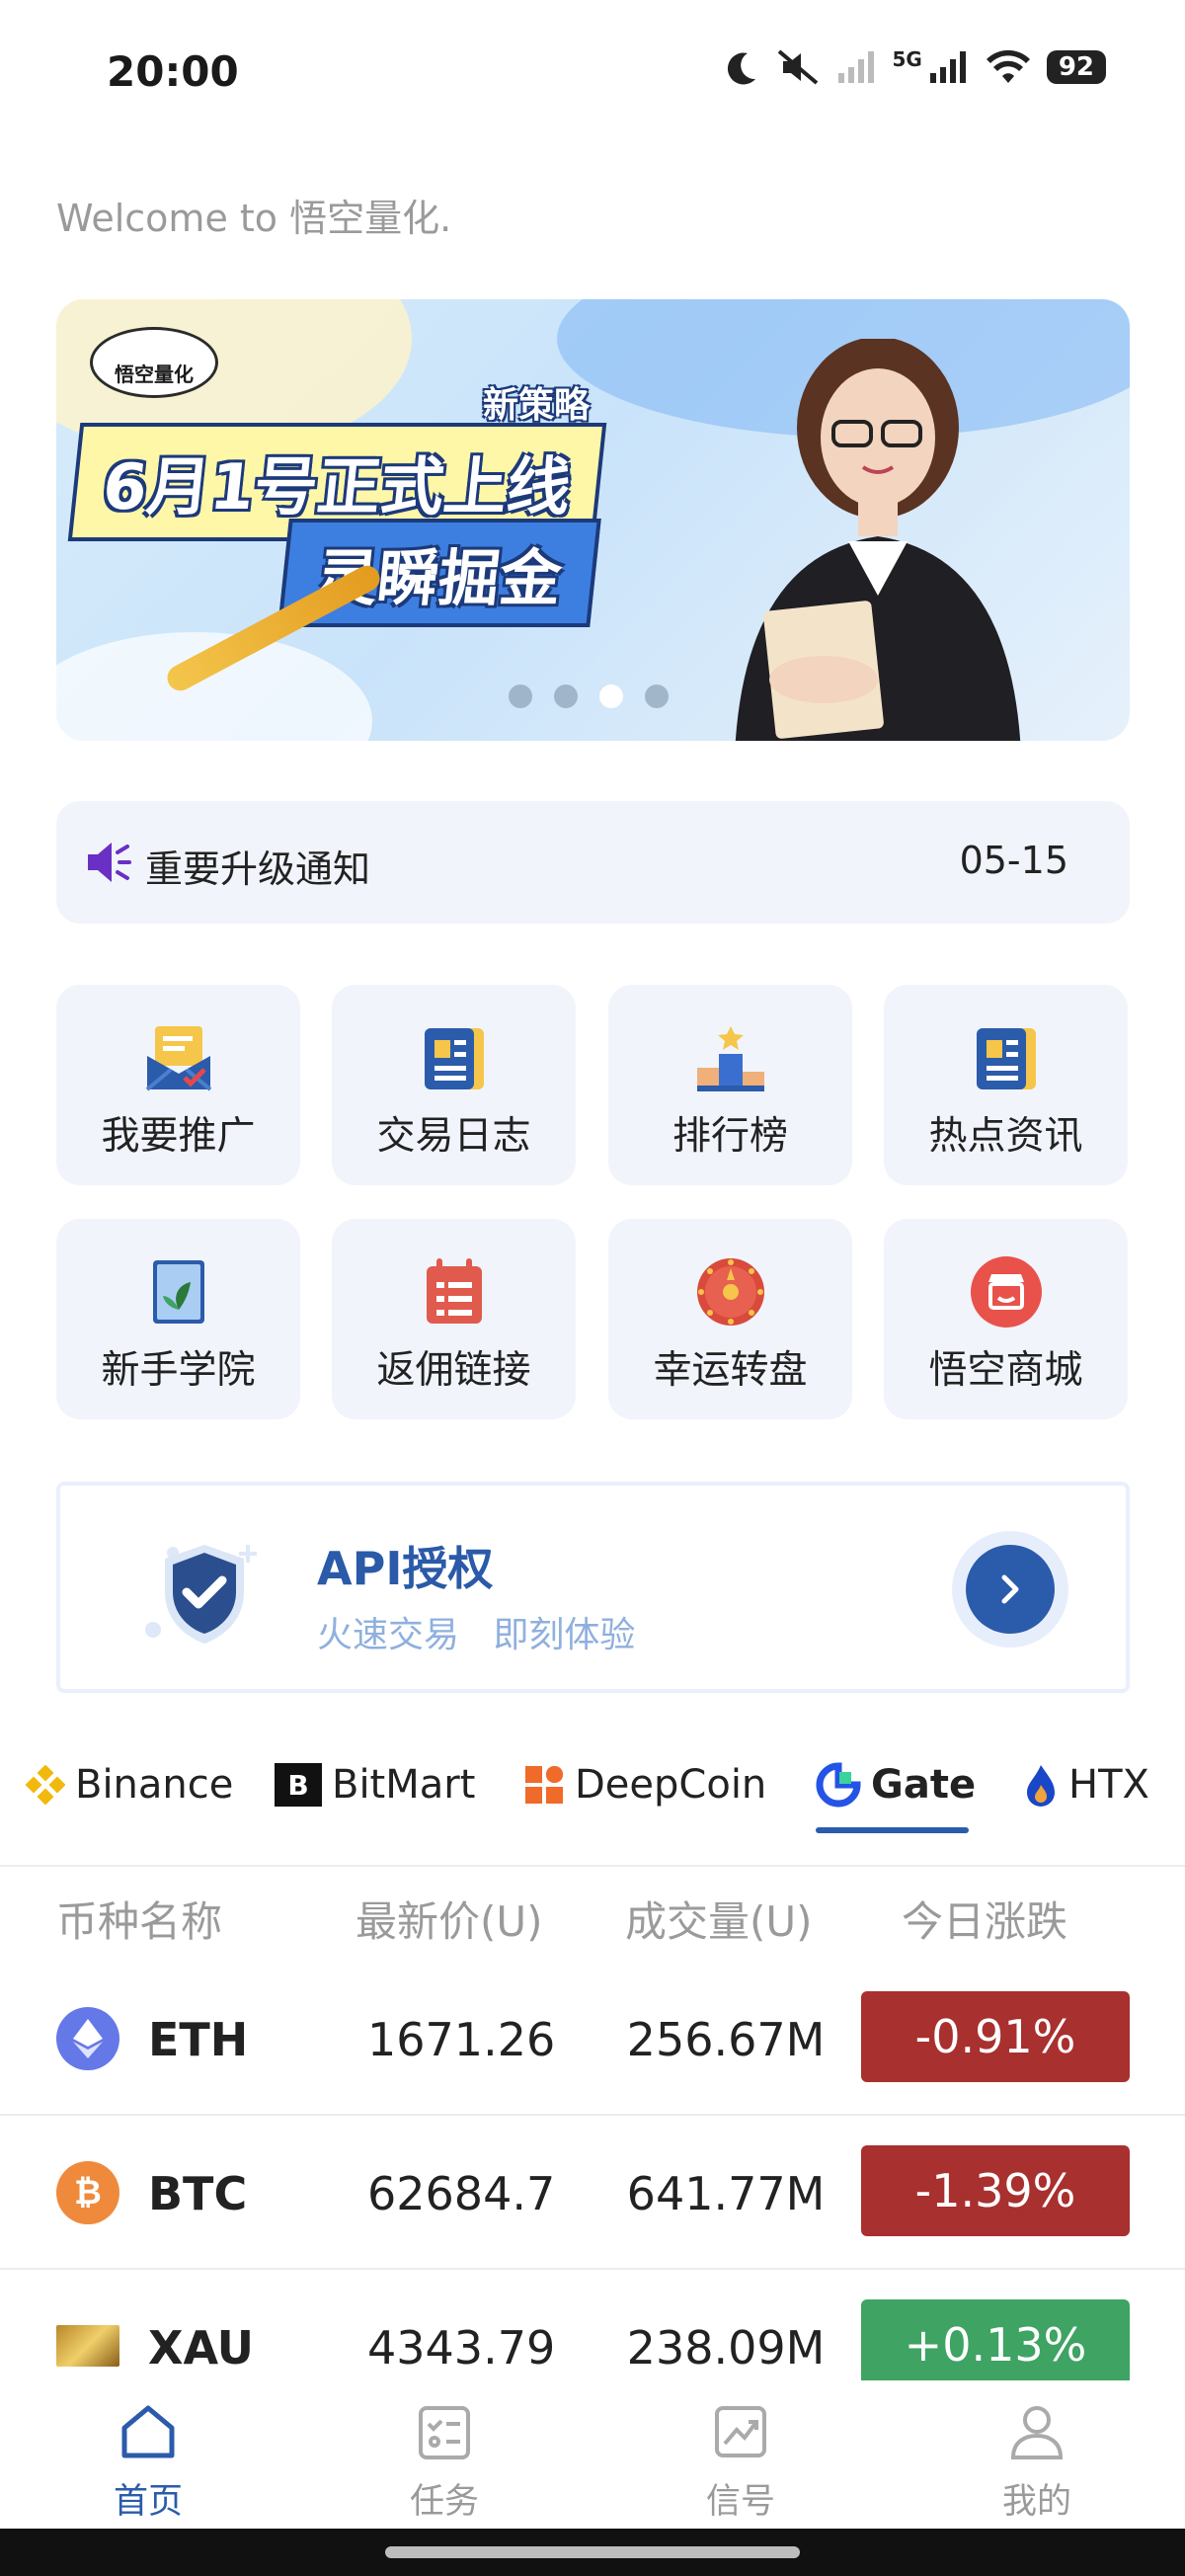  Describe the element at coordinates (740, 2502) in the screenshot. I see `nav-label: 信号` at that location.